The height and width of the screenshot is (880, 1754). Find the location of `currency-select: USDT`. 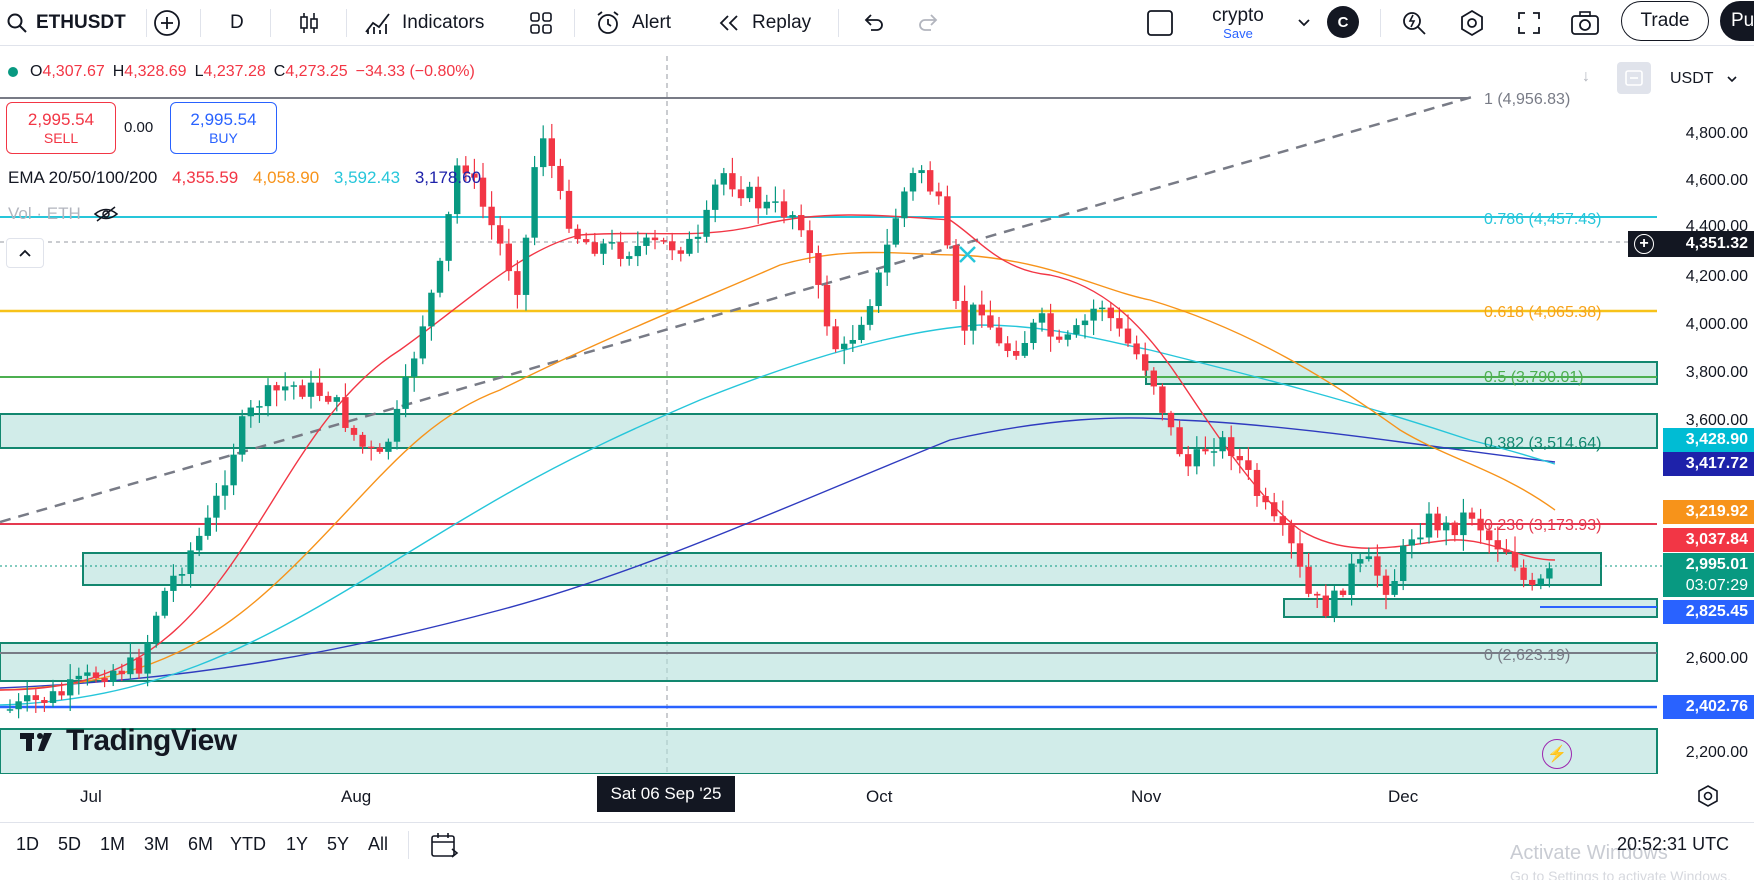

currency-select: USDT is located at coordinates (1707, 79).